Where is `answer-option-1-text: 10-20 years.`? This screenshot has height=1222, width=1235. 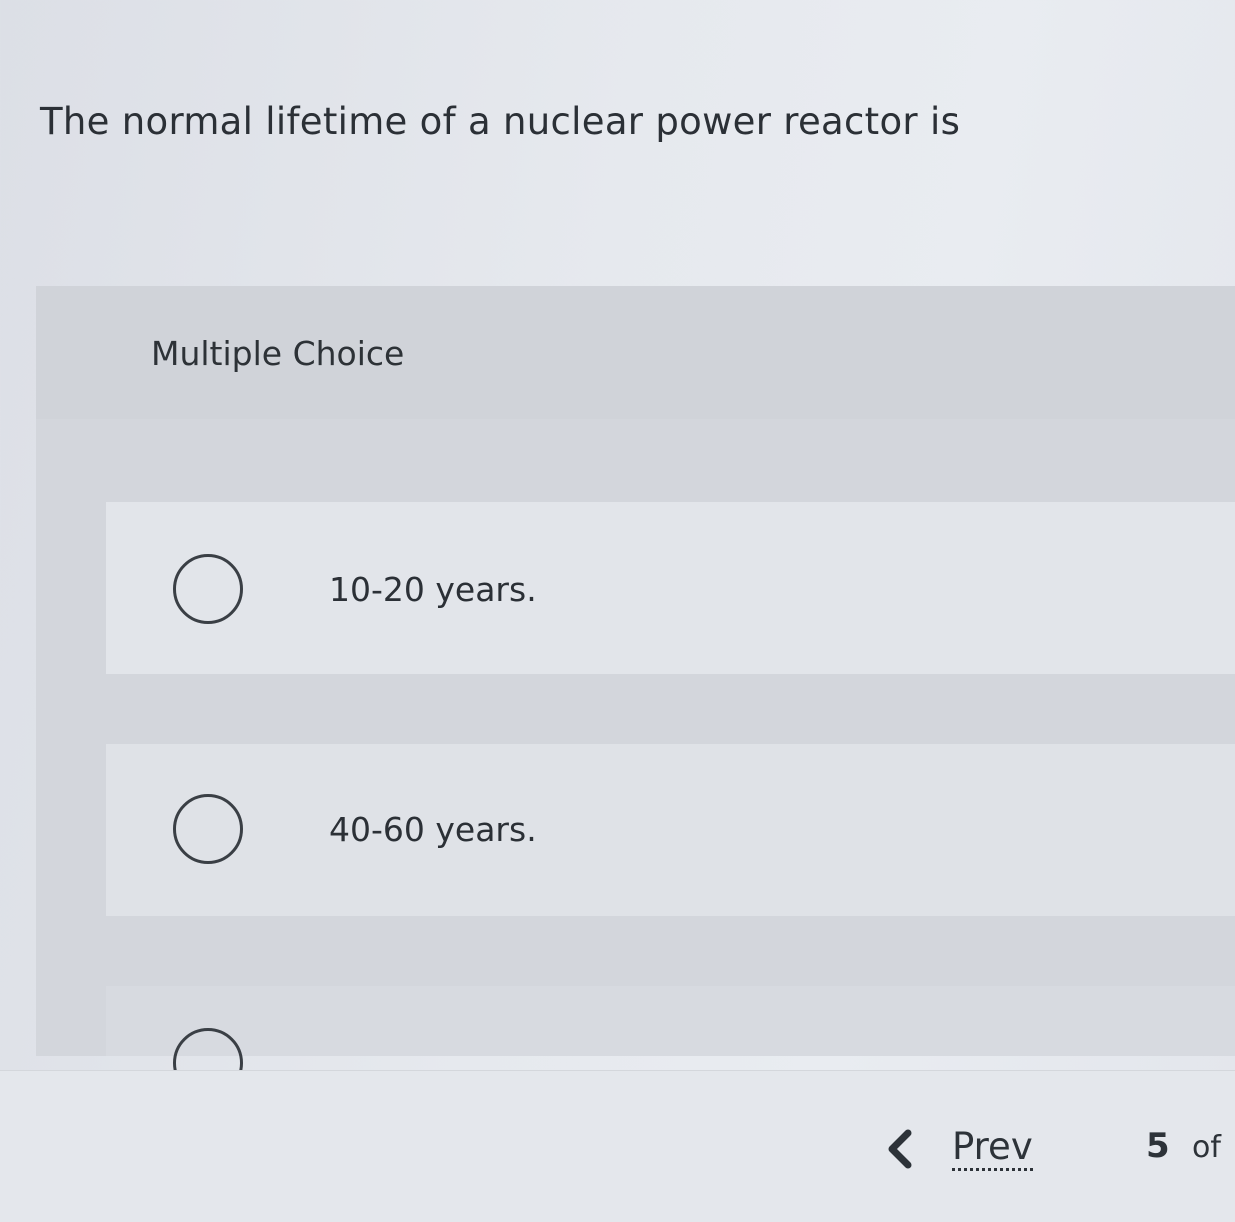
answer-option-1-text: 10-20 years. is located at coordinates (433, 589).